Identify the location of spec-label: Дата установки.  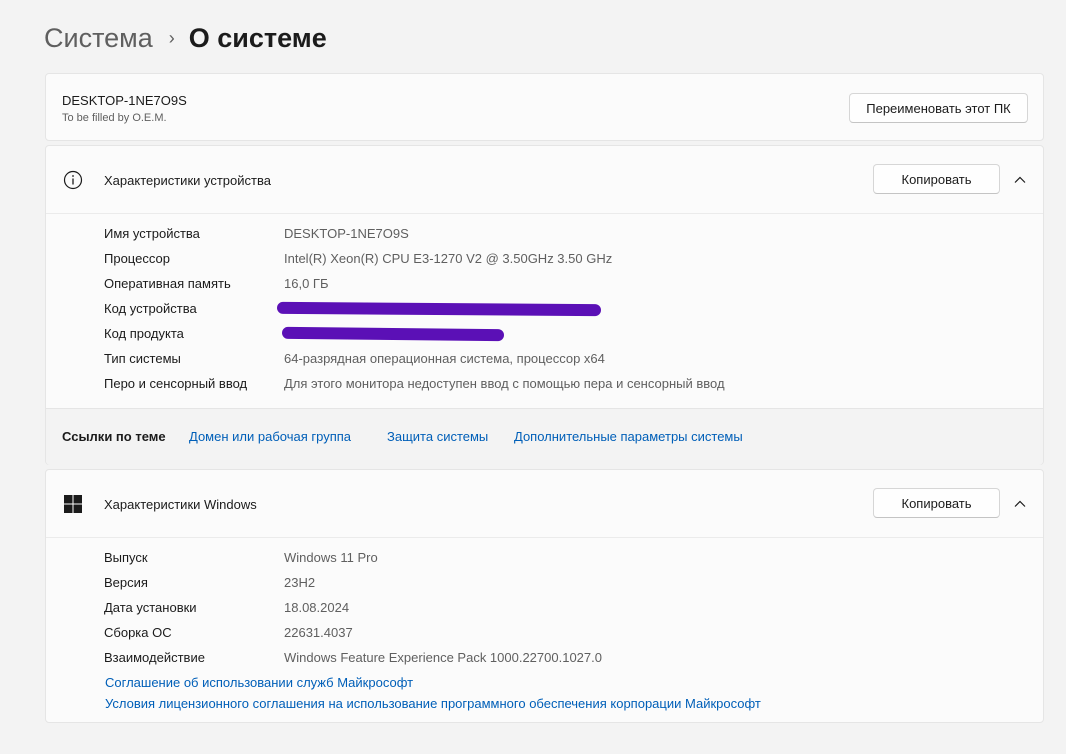
(150, 607).